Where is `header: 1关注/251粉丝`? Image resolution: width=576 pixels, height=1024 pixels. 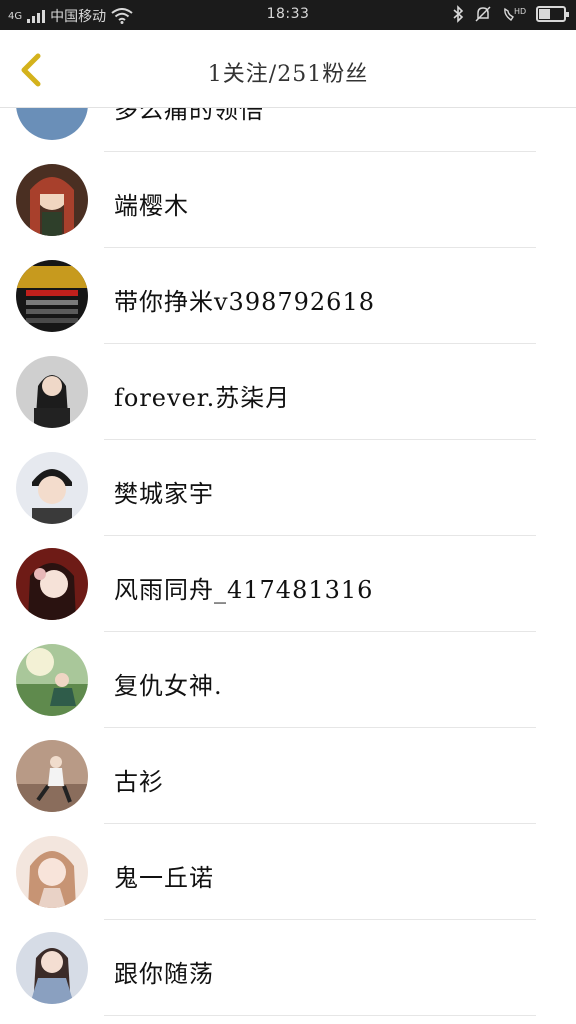 header: 1关注/251粉丝 is located at coordinates (288, 69).